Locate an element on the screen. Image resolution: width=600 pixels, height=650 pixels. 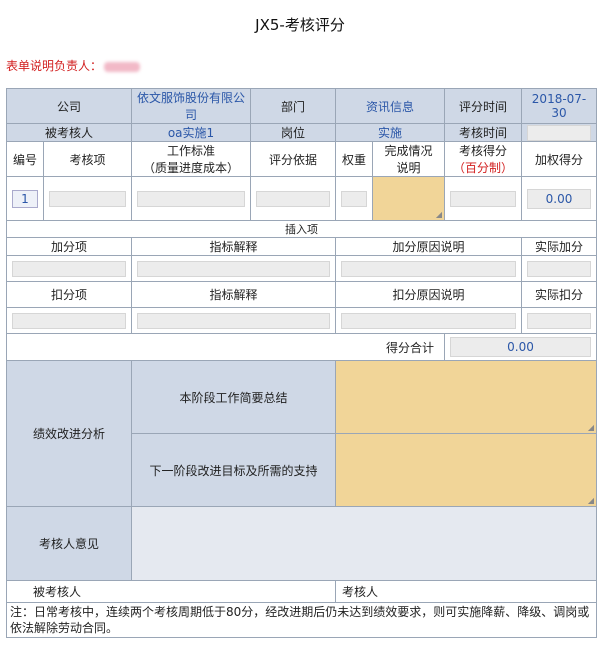
col-item: 考核项 is located at coordinates (87, 159).